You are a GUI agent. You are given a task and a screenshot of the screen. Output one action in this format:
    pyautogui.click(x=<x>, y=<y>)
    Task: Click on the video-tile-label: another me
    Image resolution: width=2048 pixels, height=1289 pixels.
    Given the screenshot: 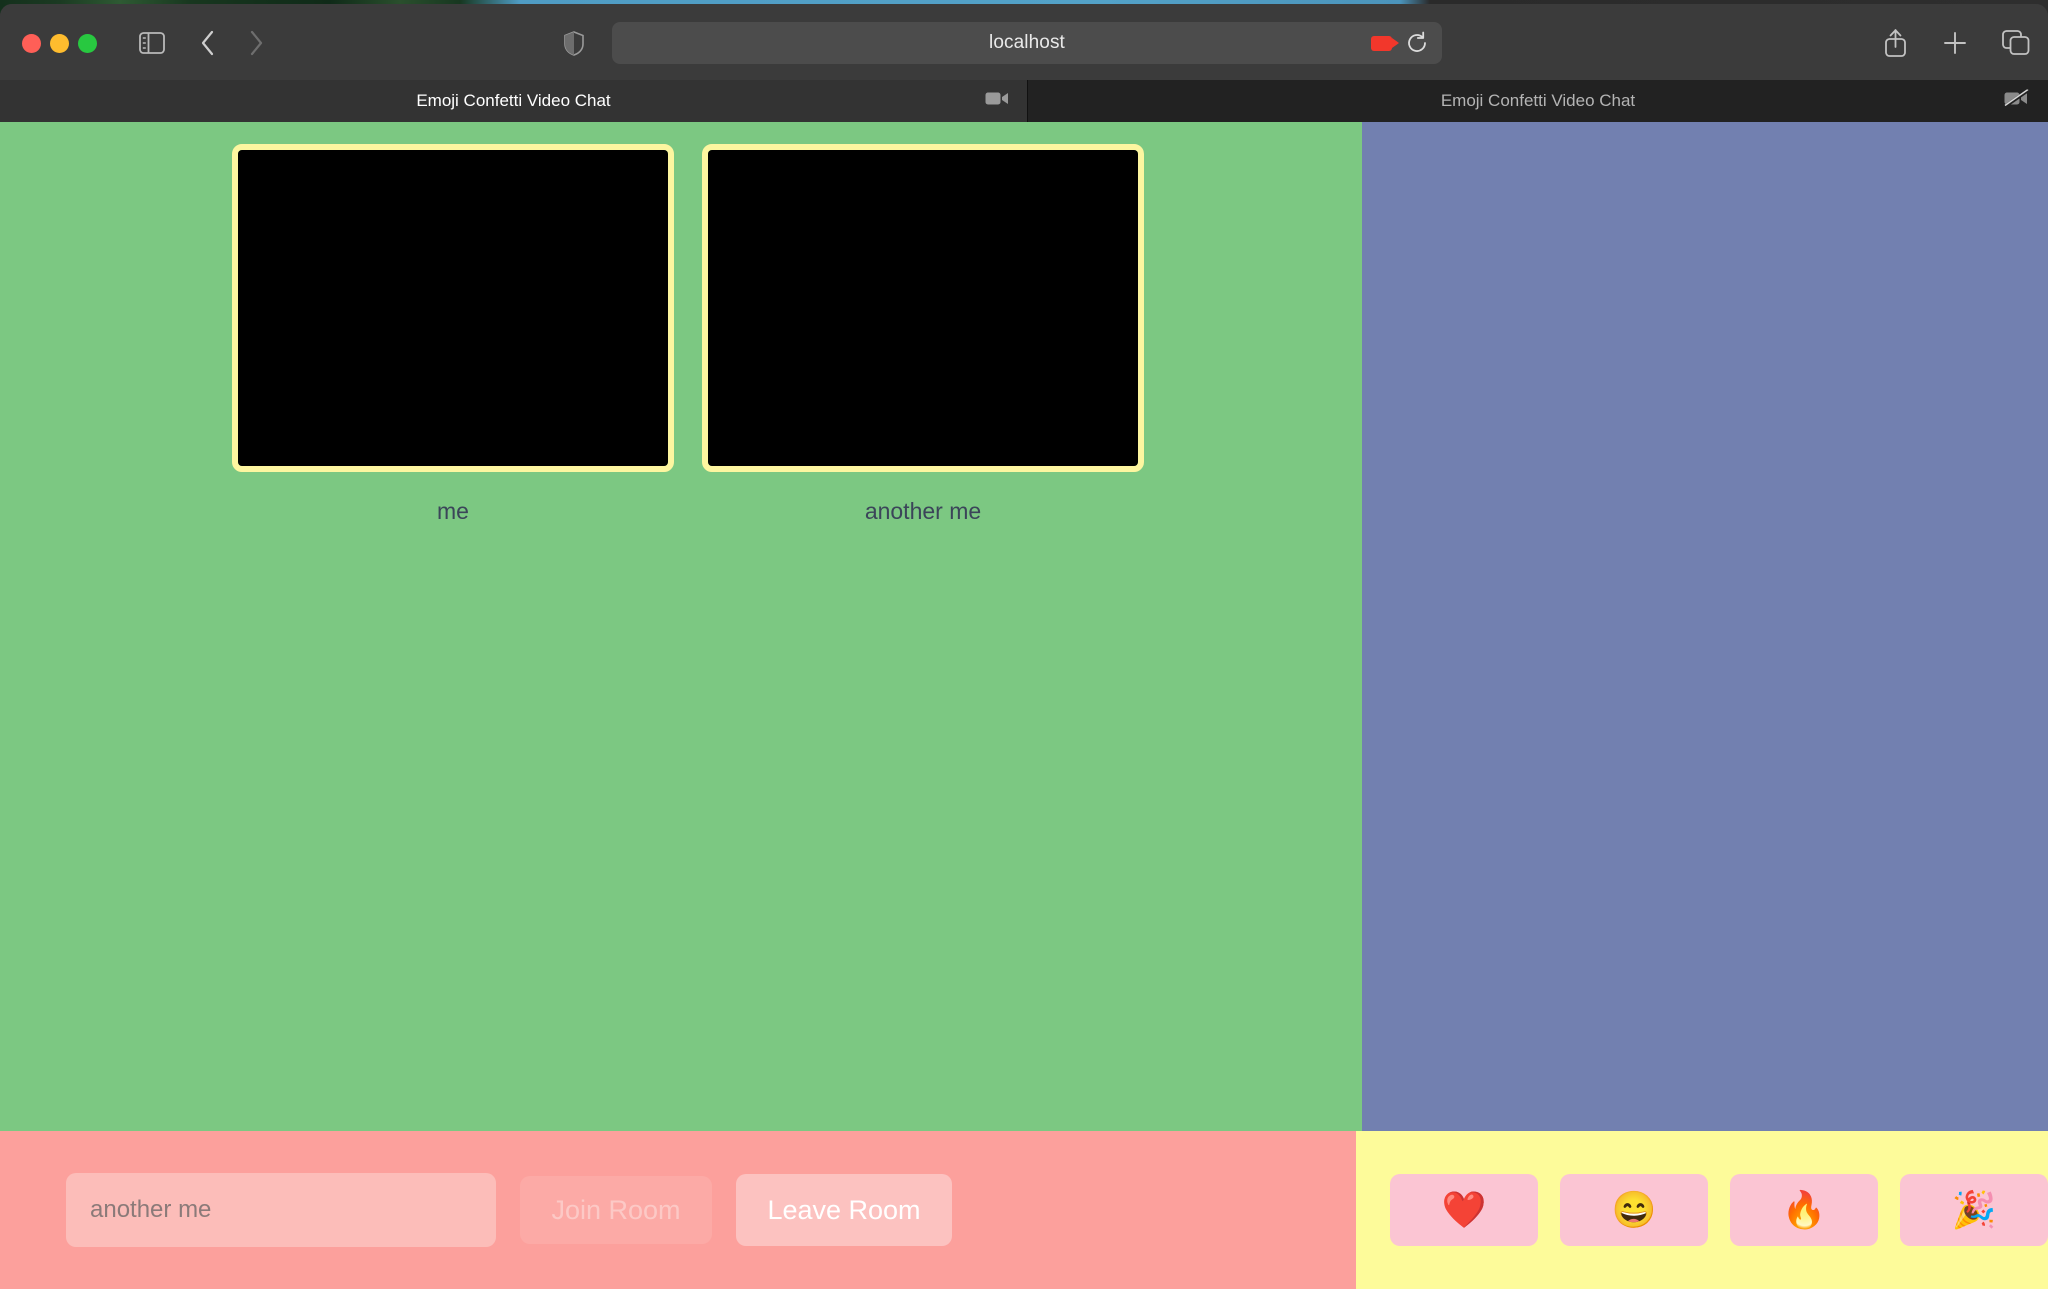 What is the action you would take?
    pyautogui.click(x=923, y=511)
    